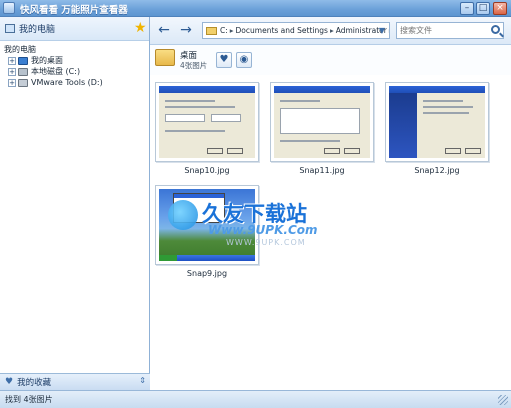 The height and width of the screenshot is (408, 511). What do you see at coordinates (194, 65) in the screenshot?
I see `folder-image-count: 4张图片` at bounding box center [194, 65].